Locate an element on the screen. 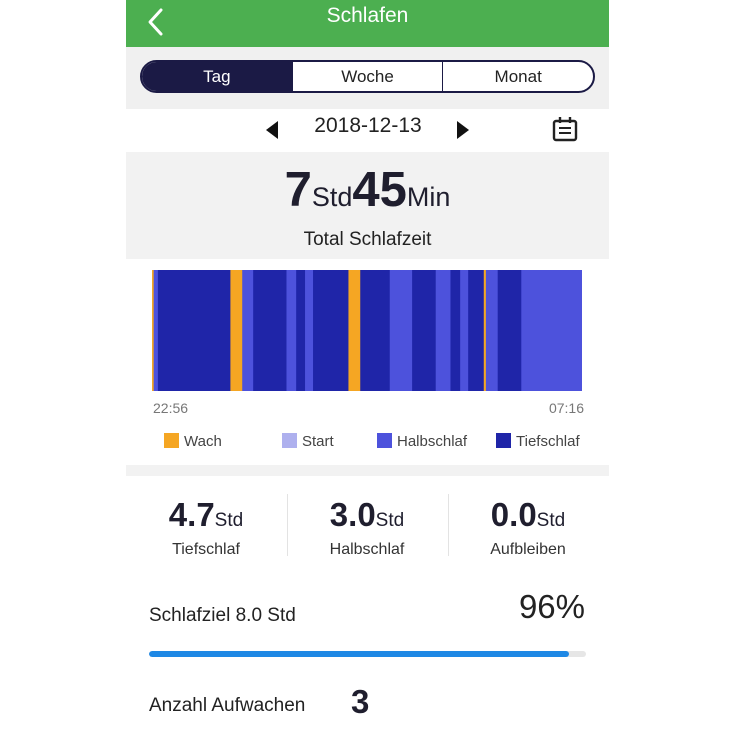 Image resolution: width=736 pixels, height=736 pixels. stat-halbschlaf-label: Halbschlaf is located at coordinates (367, 549).